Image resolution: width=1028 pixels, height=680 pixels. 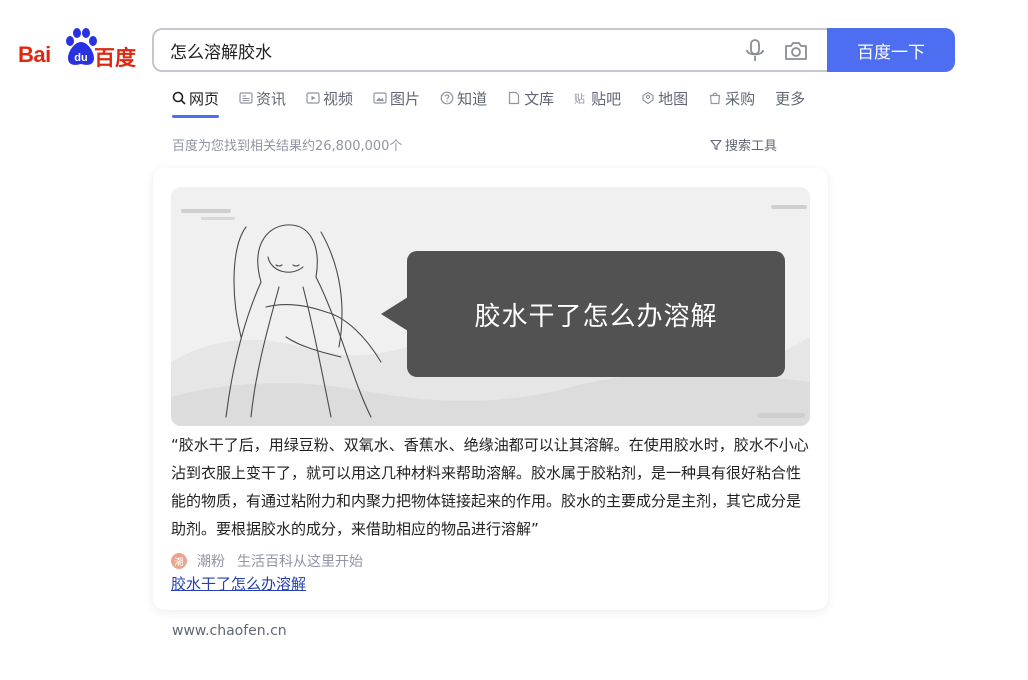 What do you see at coordinates (447, 98) in the screenshot?
I see `question-icon` at bounding box center [447, 98].